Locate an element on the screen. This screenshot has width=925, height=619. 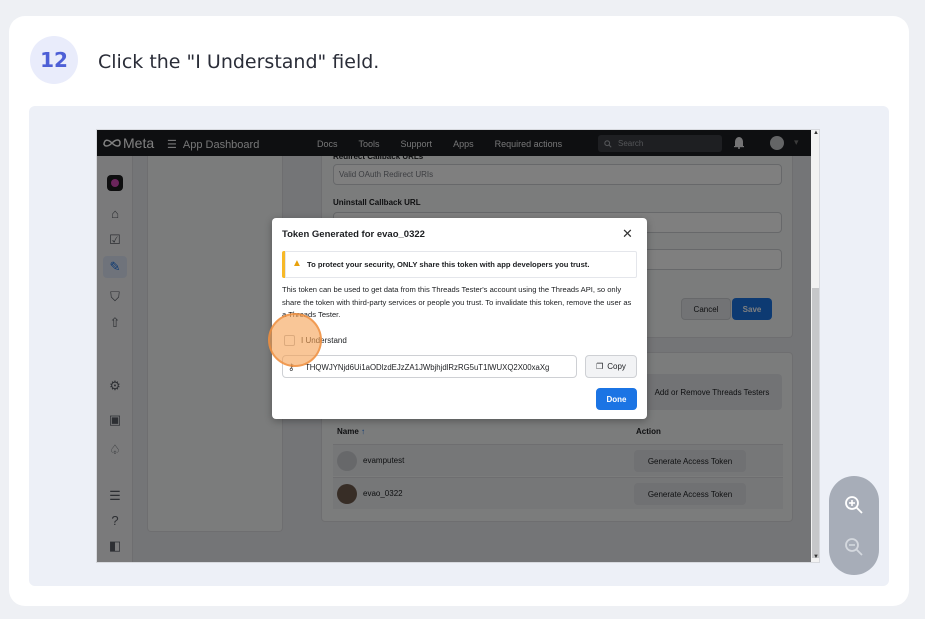
click-target-highlight is located at coordinates (295, 340).